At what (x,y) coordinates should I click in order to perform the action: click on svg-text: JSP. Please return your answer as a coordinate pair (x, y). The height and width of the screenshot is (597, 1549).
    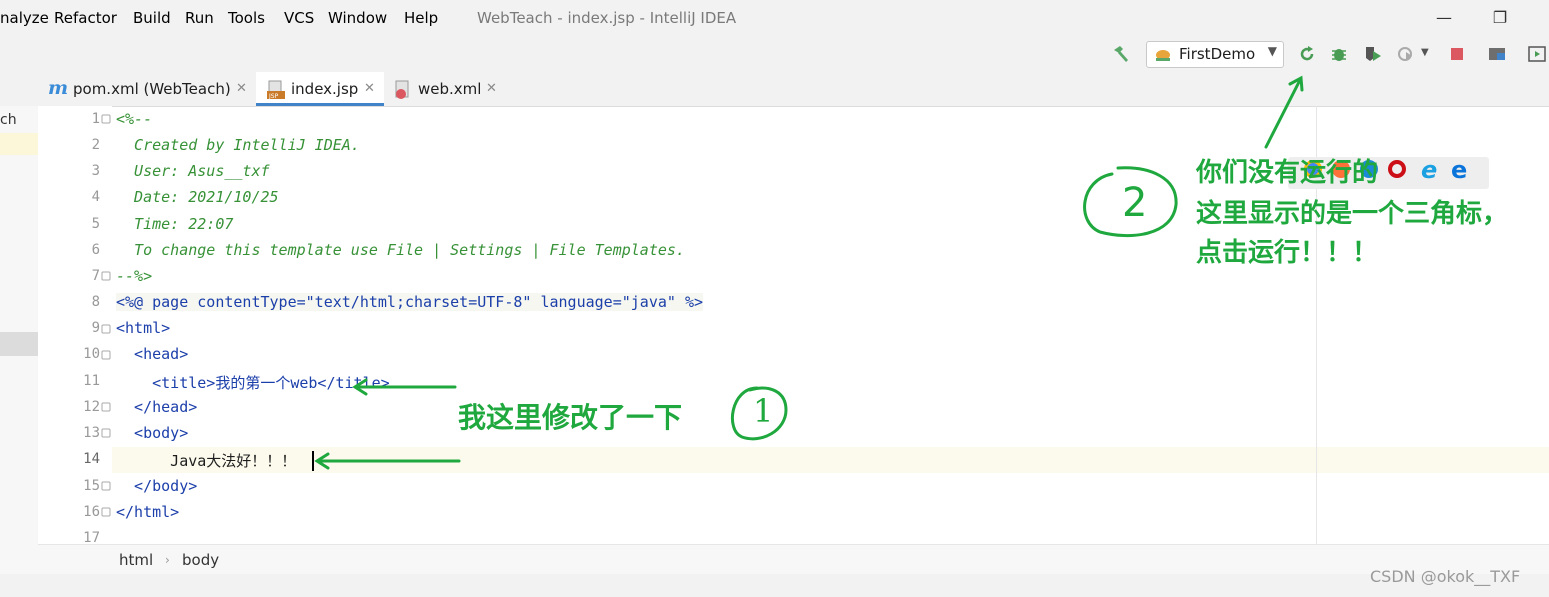
    Looking at the image, I should click on (273, 96).